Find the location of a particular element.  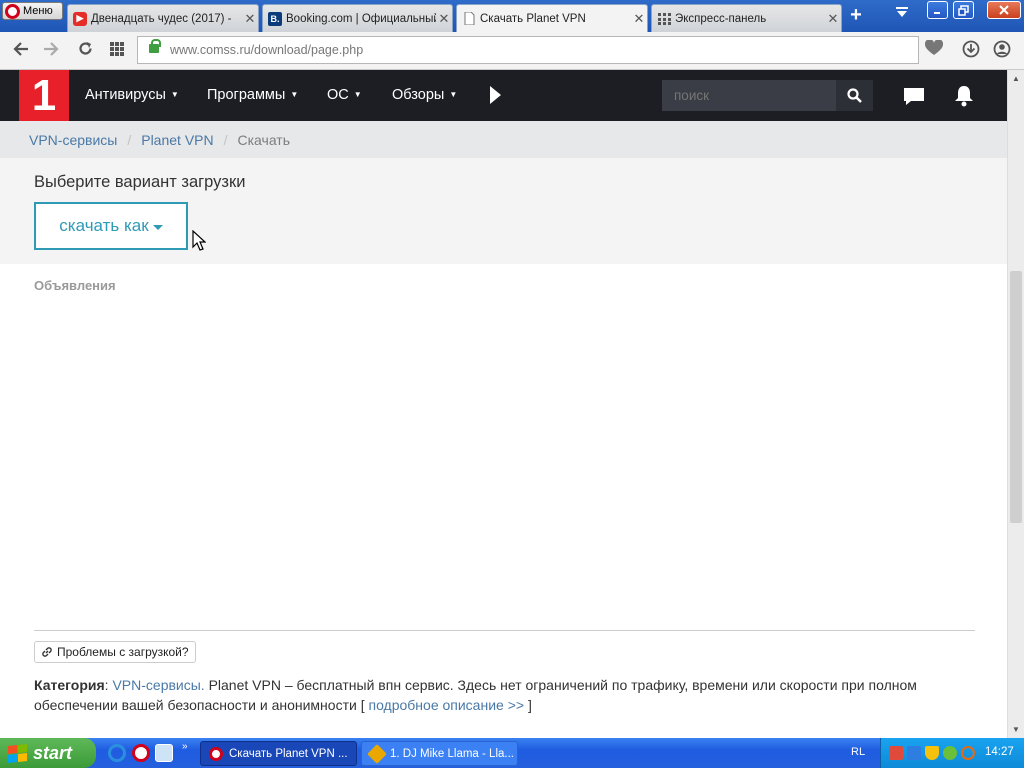

nav-label: Обзоры is located at coordinates (418, 95).